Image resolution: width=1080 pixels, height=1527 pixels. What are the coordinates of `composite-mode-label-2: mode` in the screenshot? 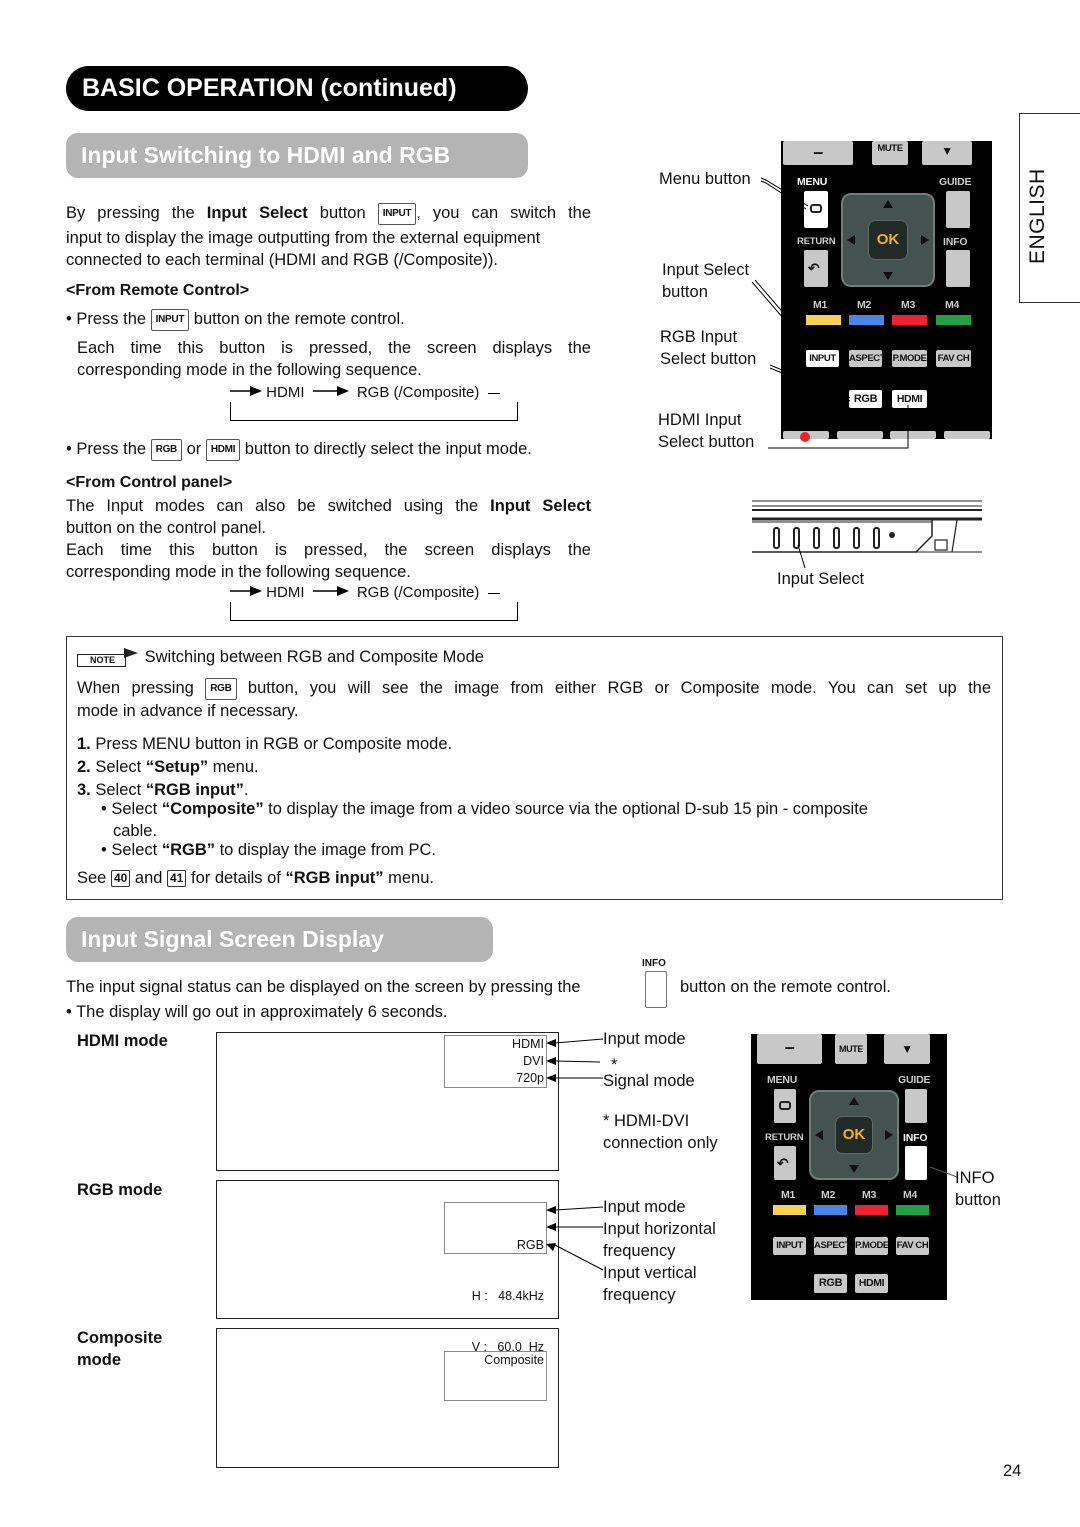 It's located at (99, 1360).